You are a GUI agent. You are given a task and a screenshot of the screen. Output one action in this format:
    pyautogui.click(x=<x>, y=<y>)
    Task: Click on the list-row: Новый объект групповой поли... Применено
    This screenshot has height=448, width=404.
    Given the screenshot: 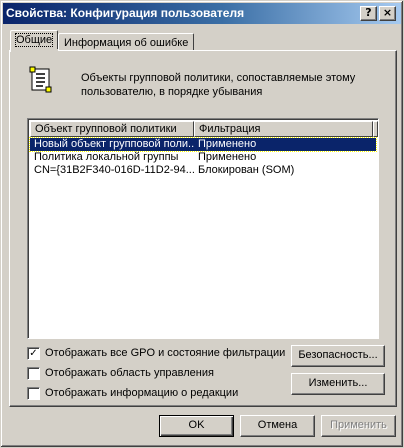 What is the action you would take?
    pyautogui.click(x=203, y=144)
    